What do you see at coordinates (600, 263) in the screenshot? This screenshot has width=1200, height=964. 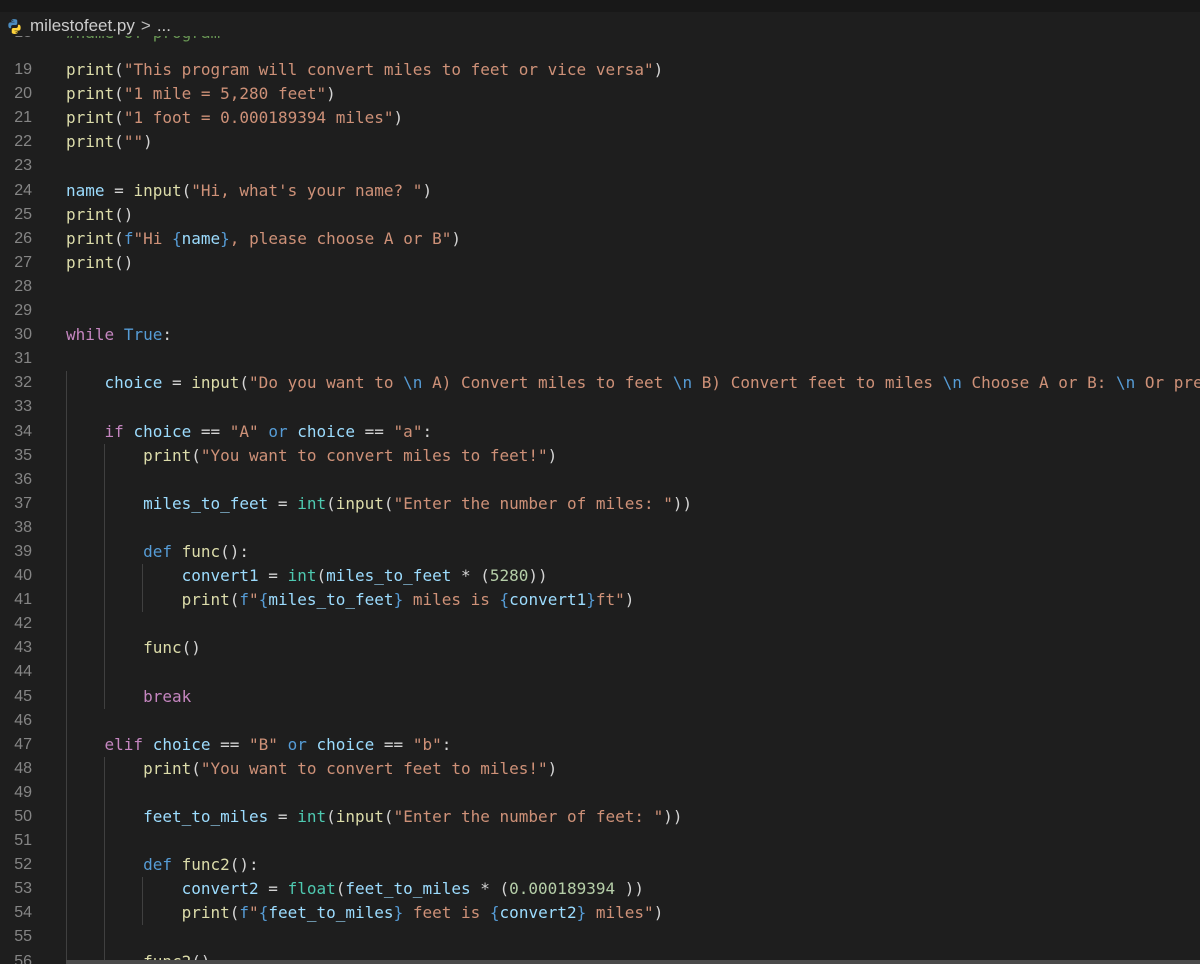 I see `code-line: 27 print()` at bounding box center [600, 263].